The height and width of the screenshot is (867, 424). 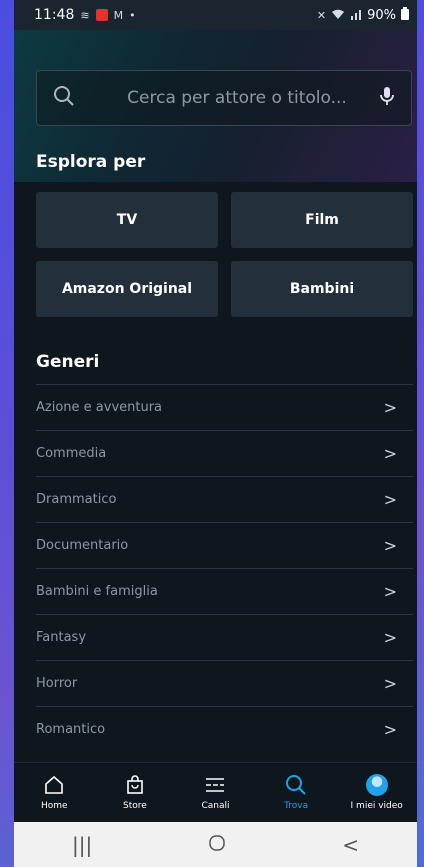 What do you see at coordinates (376, 785) in the screenshot?
I see `avatar-icon` at bounding box center [376, 785].